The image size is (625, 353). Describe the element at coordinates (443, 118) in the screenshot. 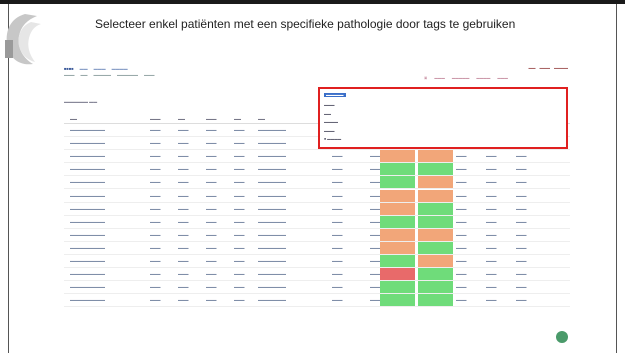

I see `tag-filter-dropdown: ▬▬▬▬▬ ▬▬▬ ▬▬ ▬▬▬▬ ▬▬▬ ■ ▬▬▬▬` at that location.